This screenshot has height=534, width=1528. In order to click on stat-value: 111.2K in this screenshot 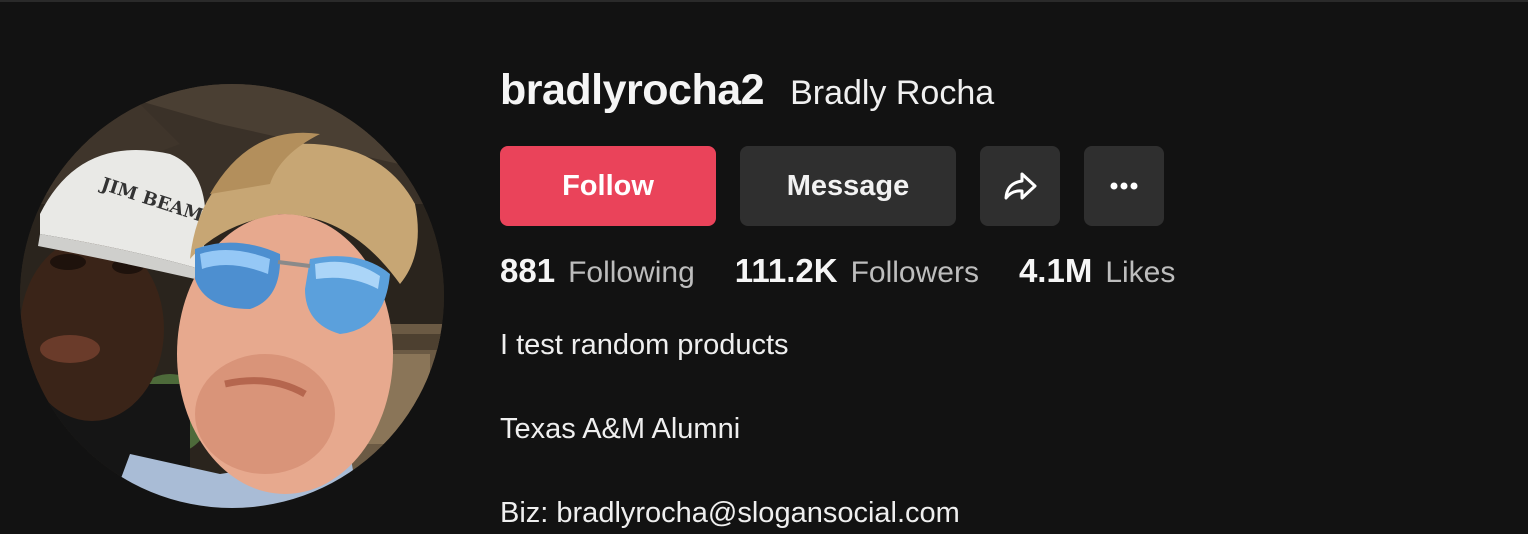, I will do `click(786, 270)`.